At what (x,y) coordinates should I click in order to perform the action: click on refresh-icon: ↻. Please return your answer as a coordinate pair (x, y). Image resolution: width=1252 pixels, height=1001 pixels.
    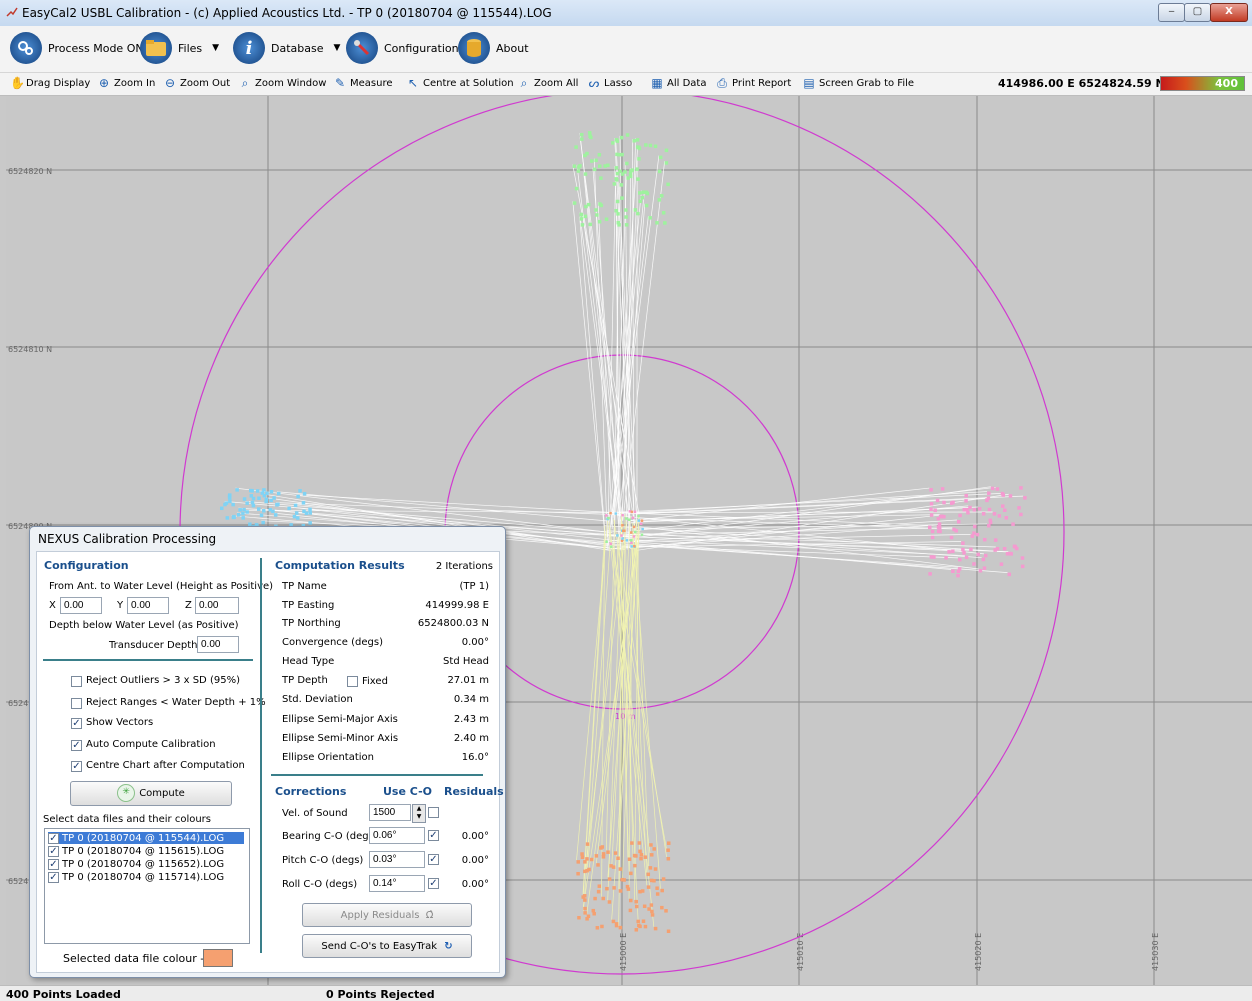
    Looking at the image, I should click on (448, 946).